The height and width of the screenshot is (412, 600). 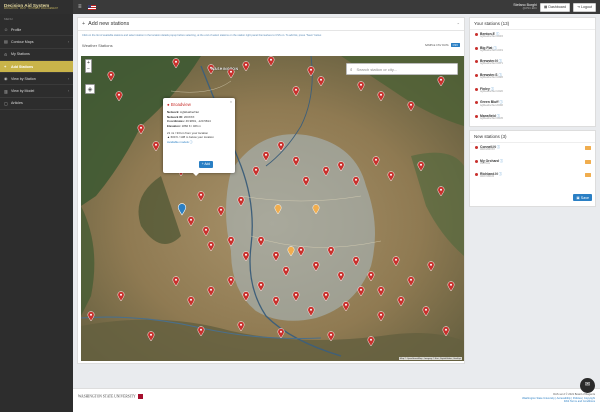 What do you see at coordinates (110, 396) in the screenshot?
I see `wsu-logo: WASHINGTON STATE UNIVERSITY` at bounding box center [110, 396].